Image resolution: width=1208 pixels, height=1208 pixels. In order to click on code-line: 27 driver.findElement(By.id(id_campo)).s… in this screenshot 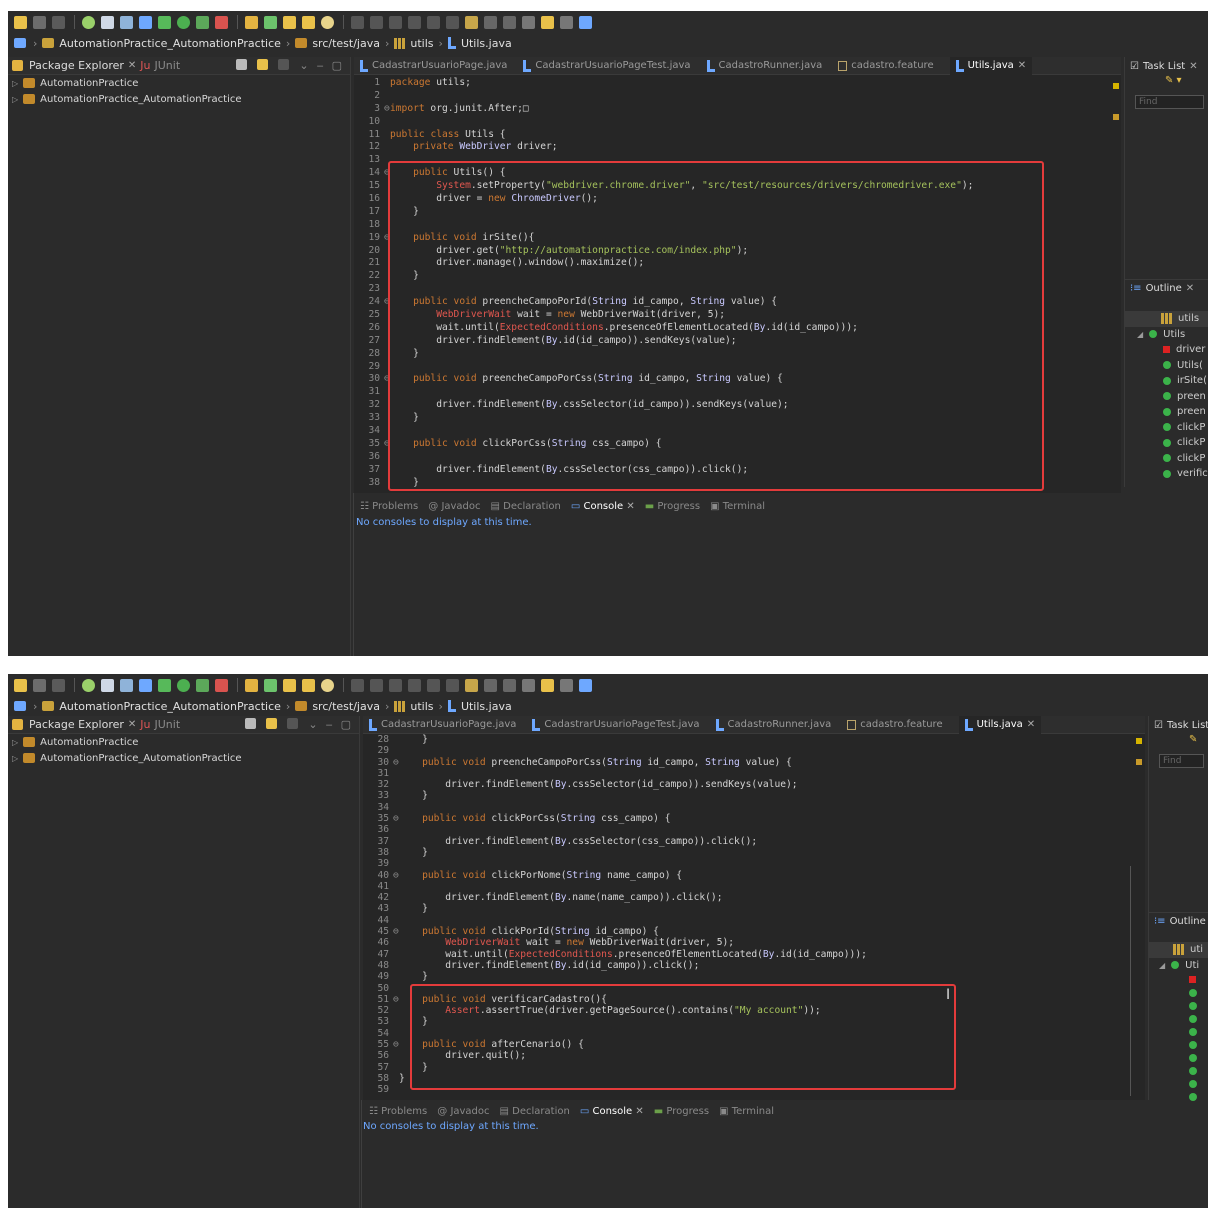, I will do `click(737, 341)`.